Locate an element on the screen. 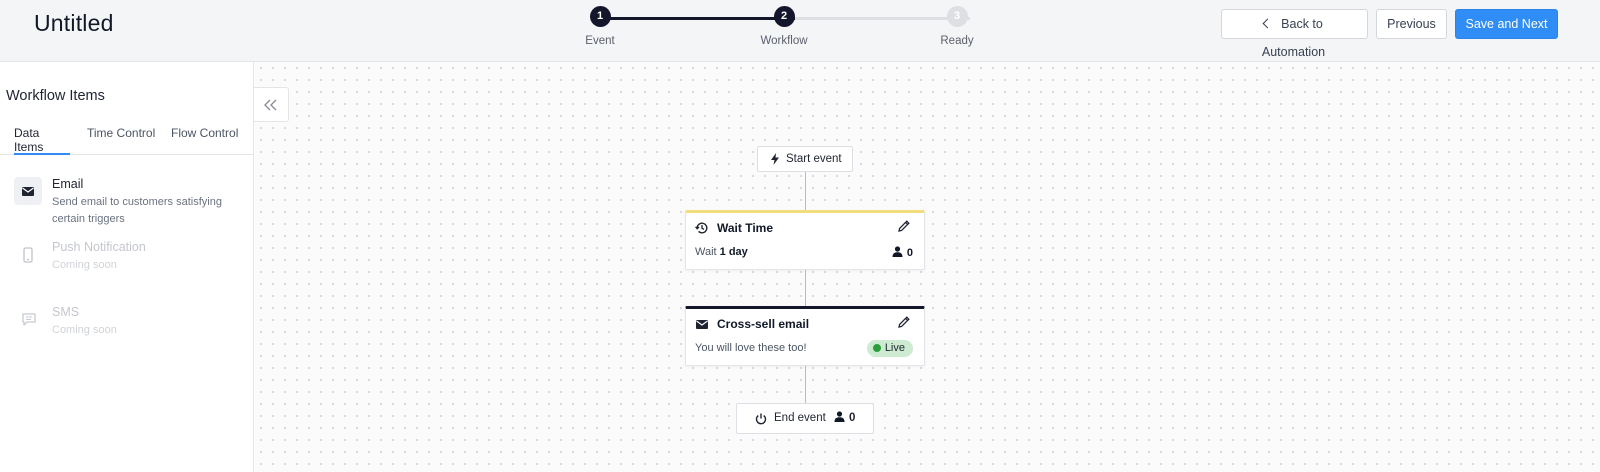 The image size is (1600, 472). node-title: Cross-sell email is located at coordinates (763, 324).